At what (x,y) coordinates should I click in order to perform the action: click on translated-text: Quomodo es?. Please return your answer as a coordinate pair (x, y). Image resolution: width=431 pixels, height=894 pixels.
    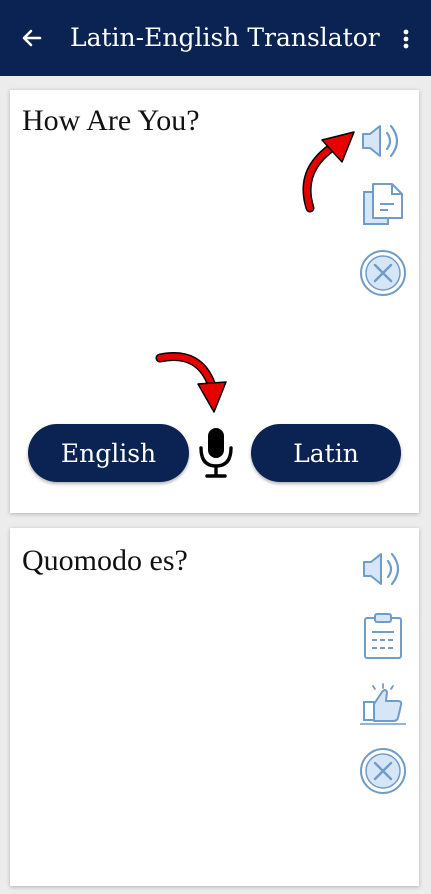
    Looking at the image, I should click on (105, 561).